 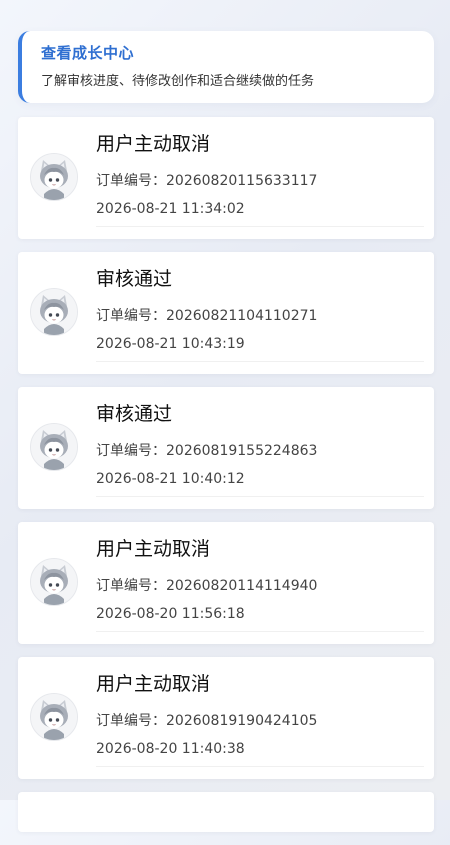 I want to click on order-number-row: 订单编号：20260819155224863, so click(x=206, y=450).